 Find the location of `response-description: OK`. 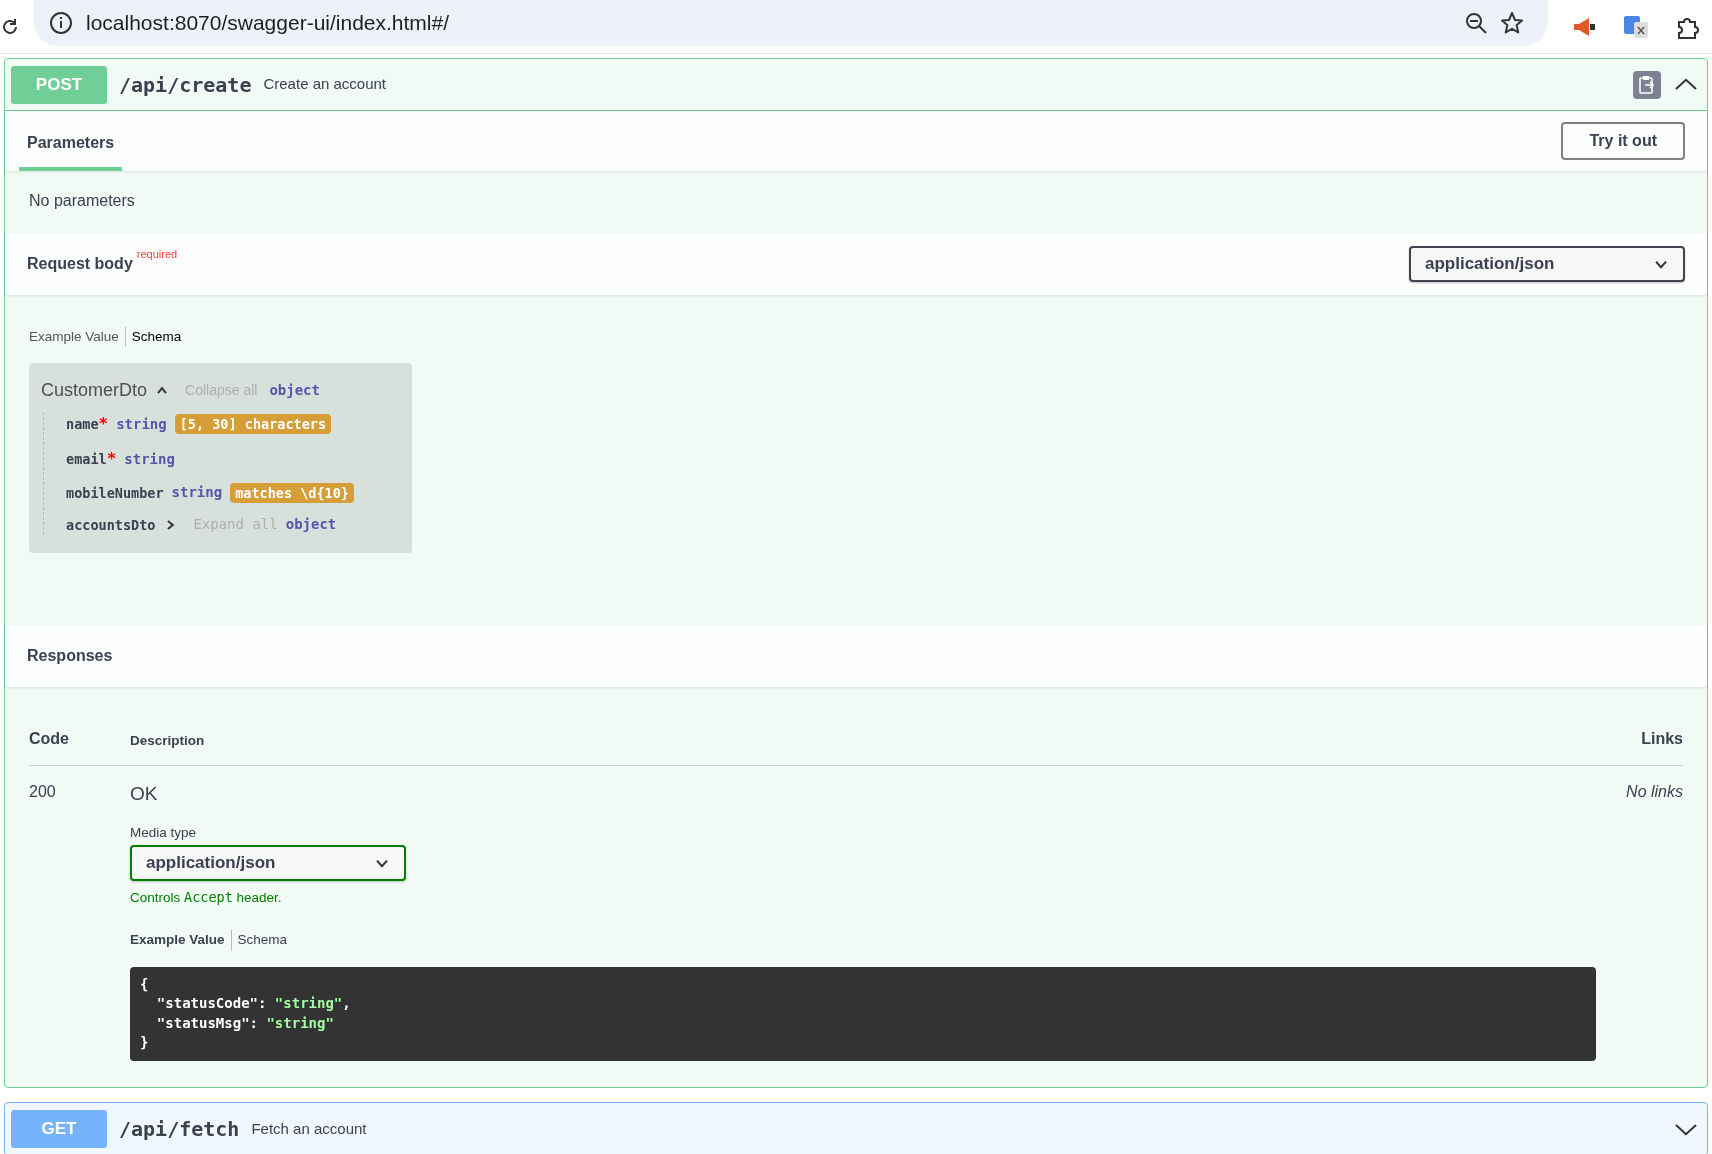

response-description: OK is located at coordinates (144, 794).